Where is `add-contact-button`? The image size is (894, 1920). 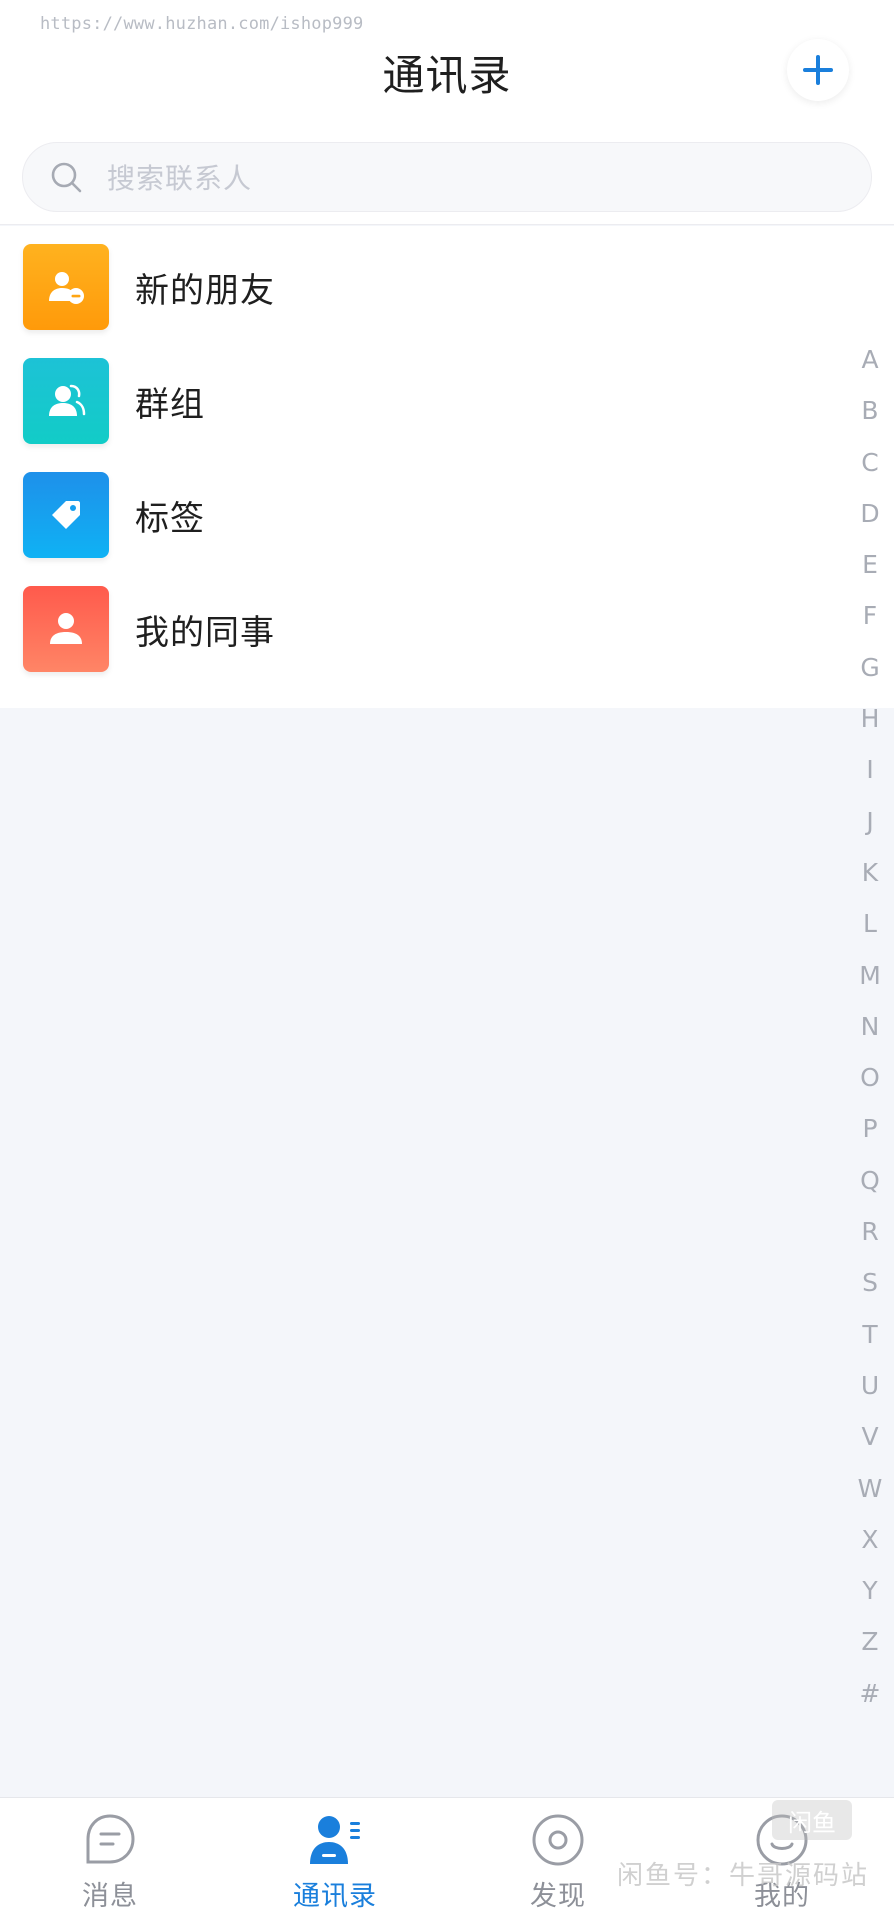 add-contact-button is located at coordinates (818, 70).